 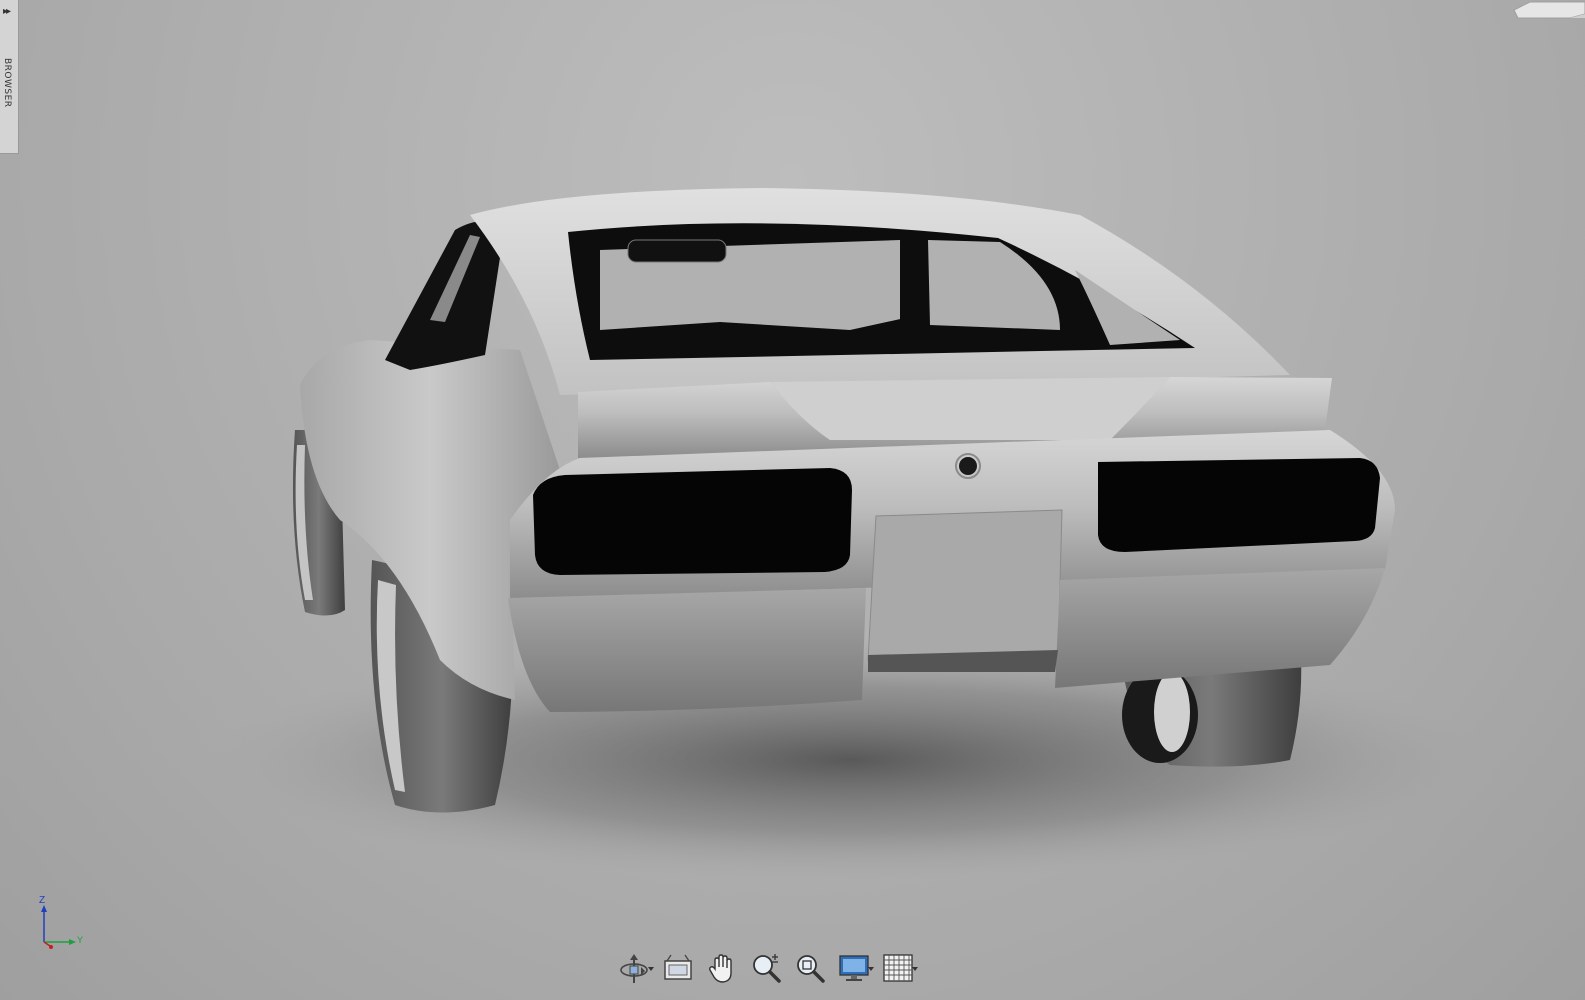 I want to click on fit-icon, so click(x=811, y=969).